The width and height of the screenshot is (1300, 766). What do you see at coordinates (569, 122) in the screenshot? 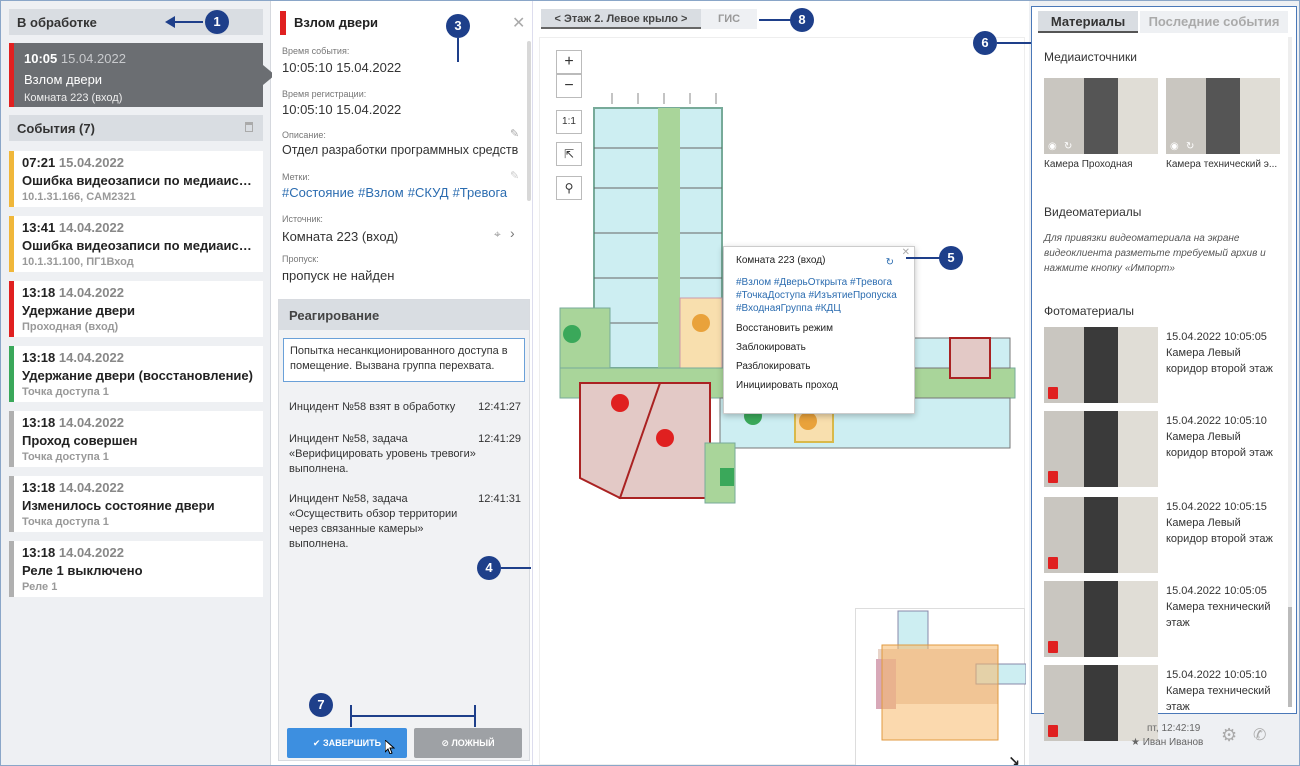
I see `scale-button: 1:1` at bounding box center [569, 122].